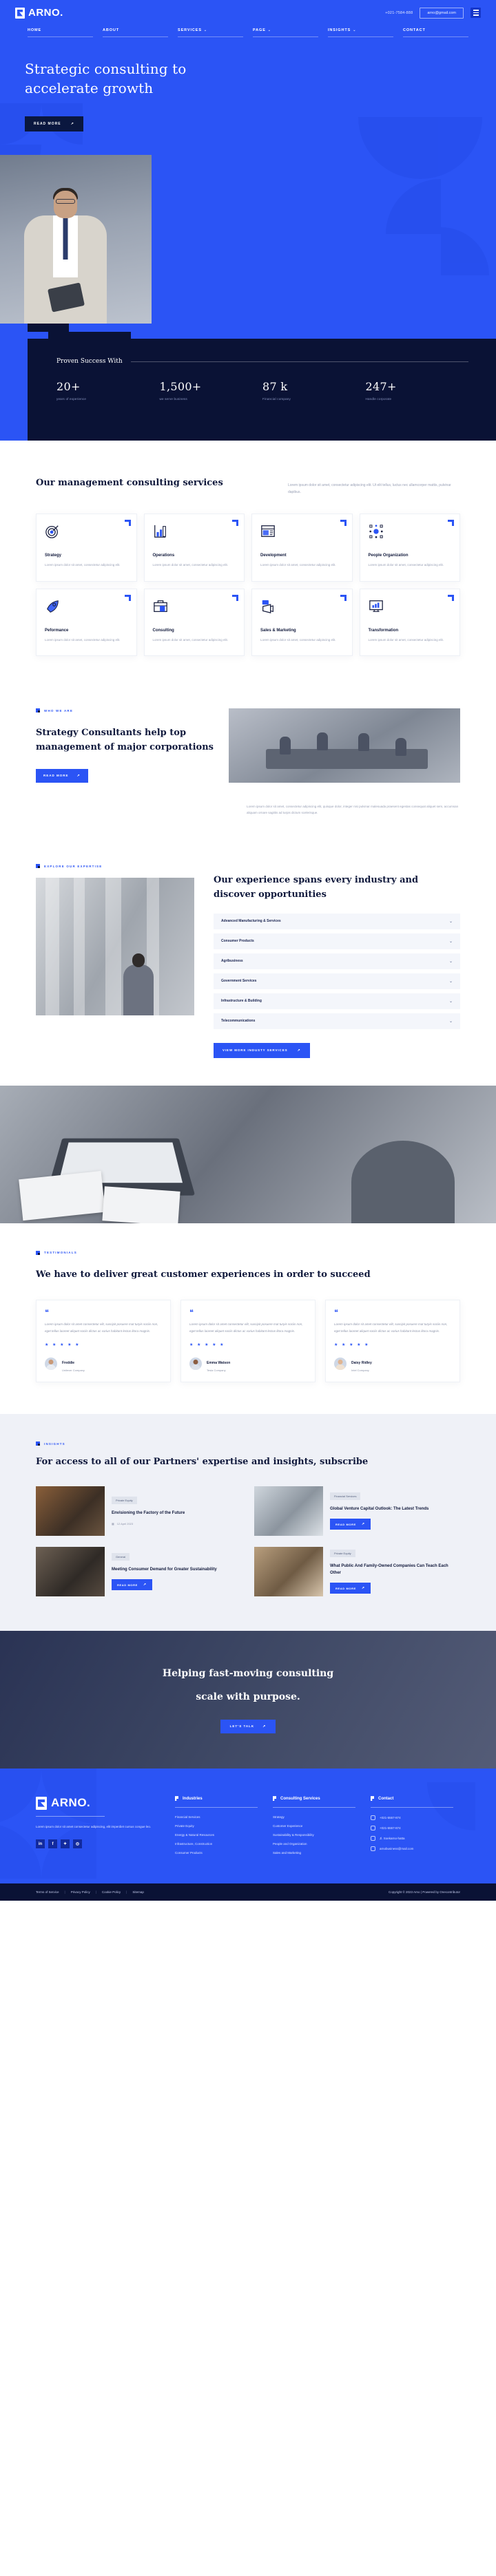 The width and height of the screenshot is (496, 2576). I want to click on footer-link: Private Equity, so click(217, 1826).